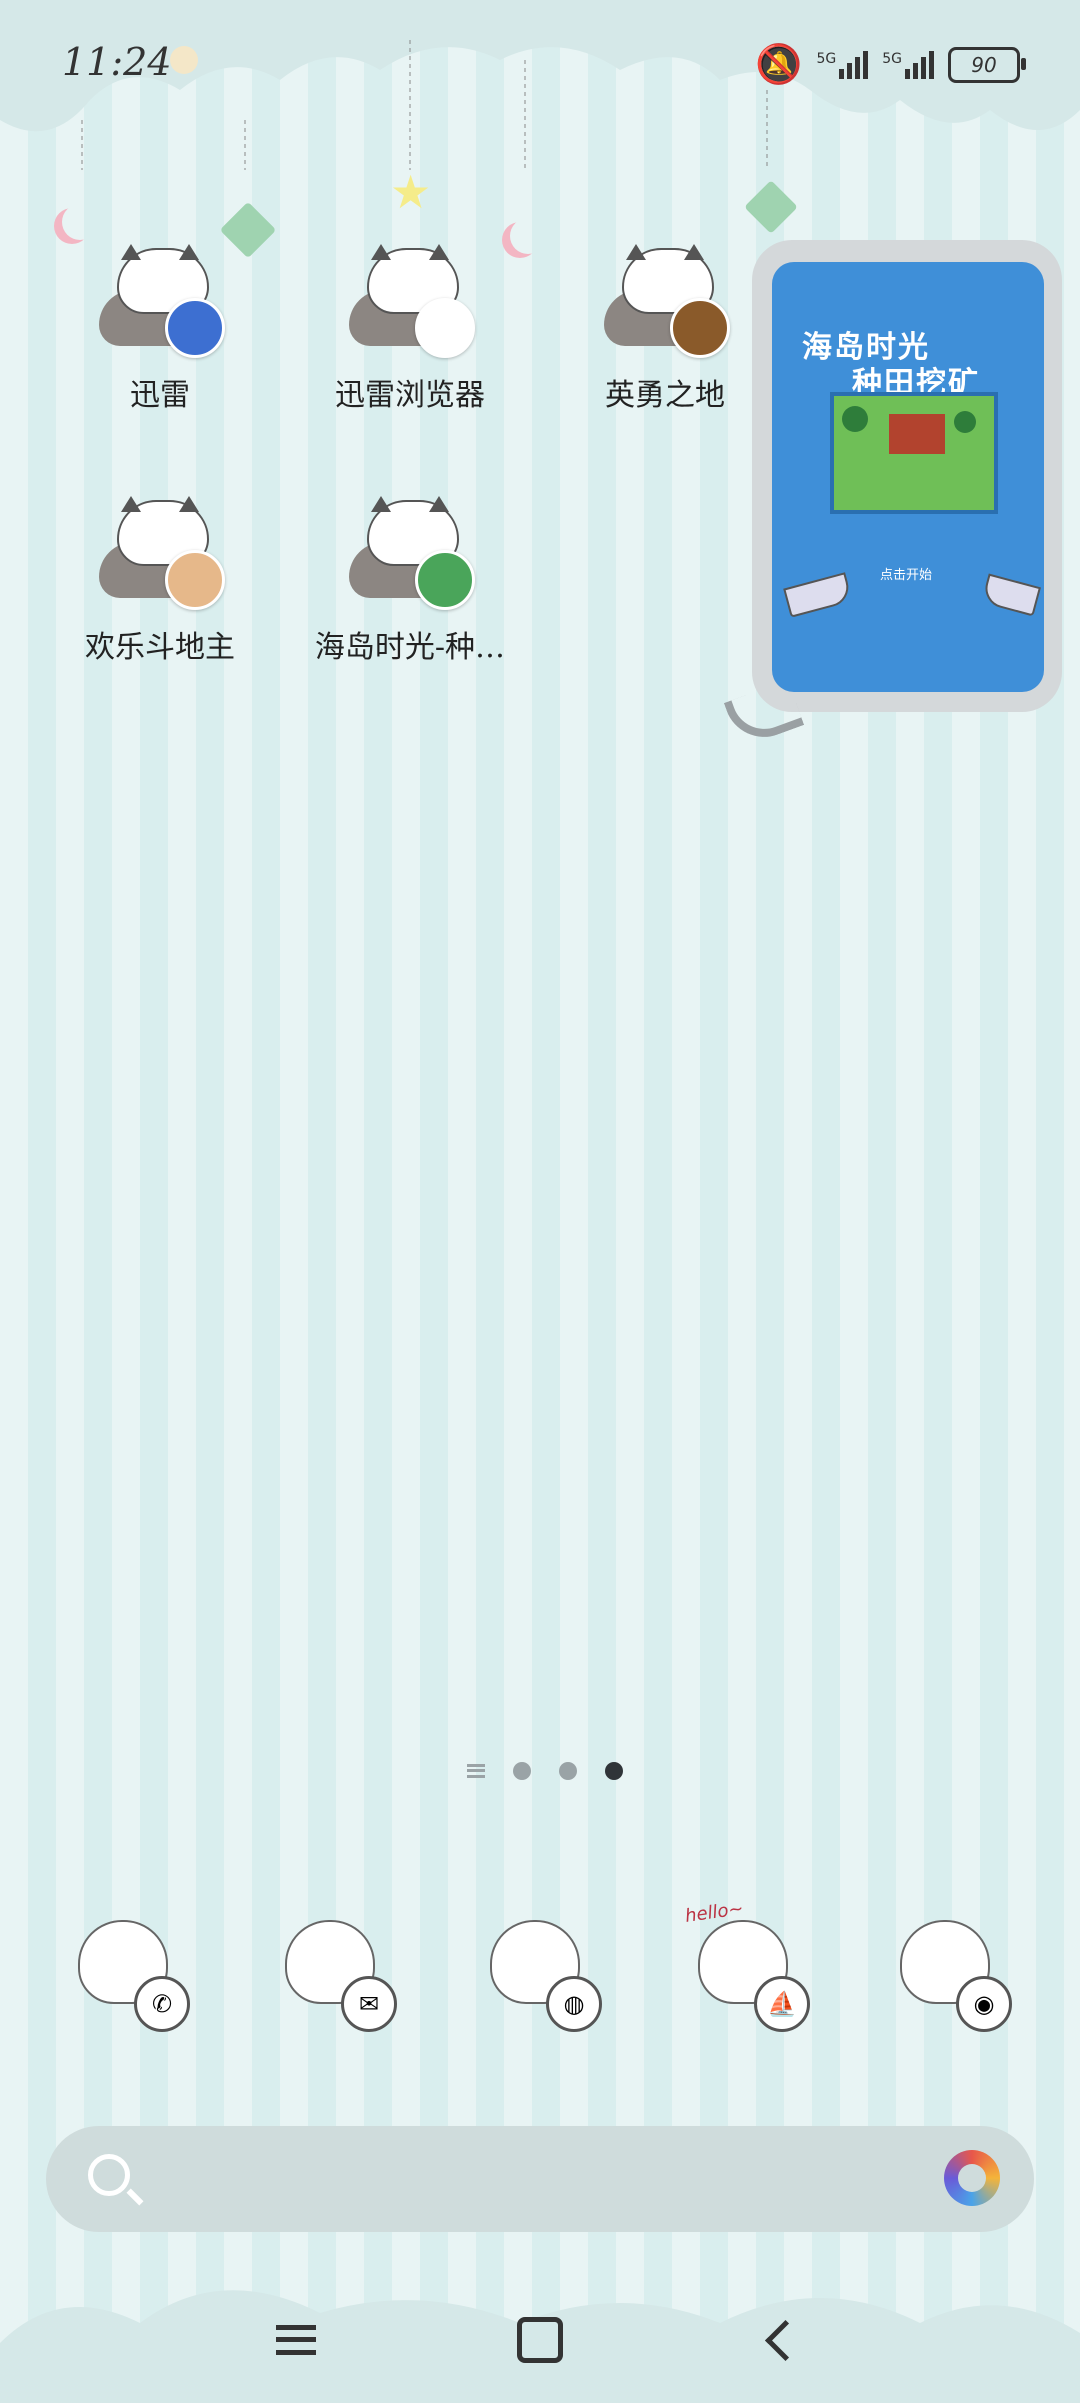 This screenshot has height=2403, width=1080. I want to click on messages-icon: ✉, so click(369, 2004).